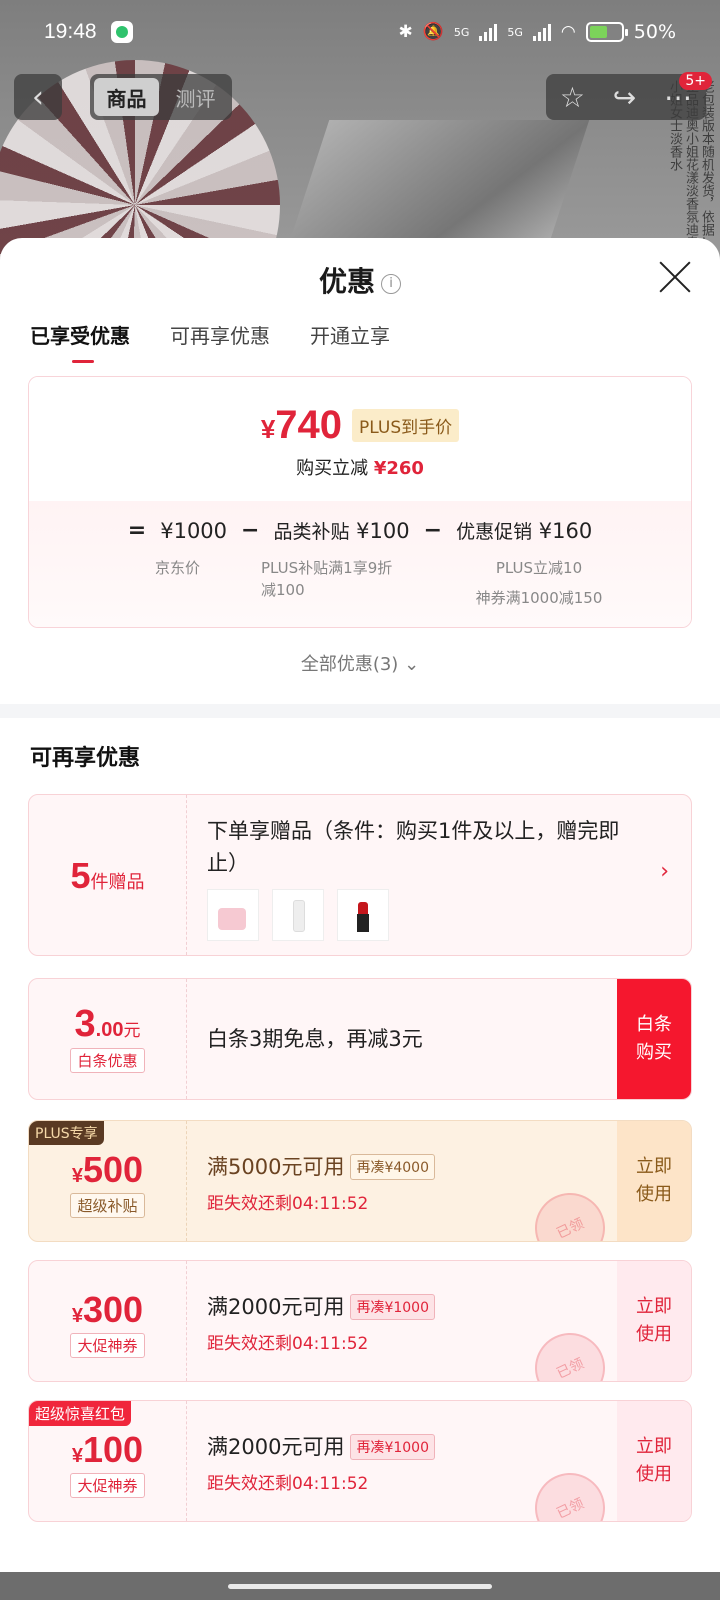  I want to click on final-price: ¥740, so click(301, 425).